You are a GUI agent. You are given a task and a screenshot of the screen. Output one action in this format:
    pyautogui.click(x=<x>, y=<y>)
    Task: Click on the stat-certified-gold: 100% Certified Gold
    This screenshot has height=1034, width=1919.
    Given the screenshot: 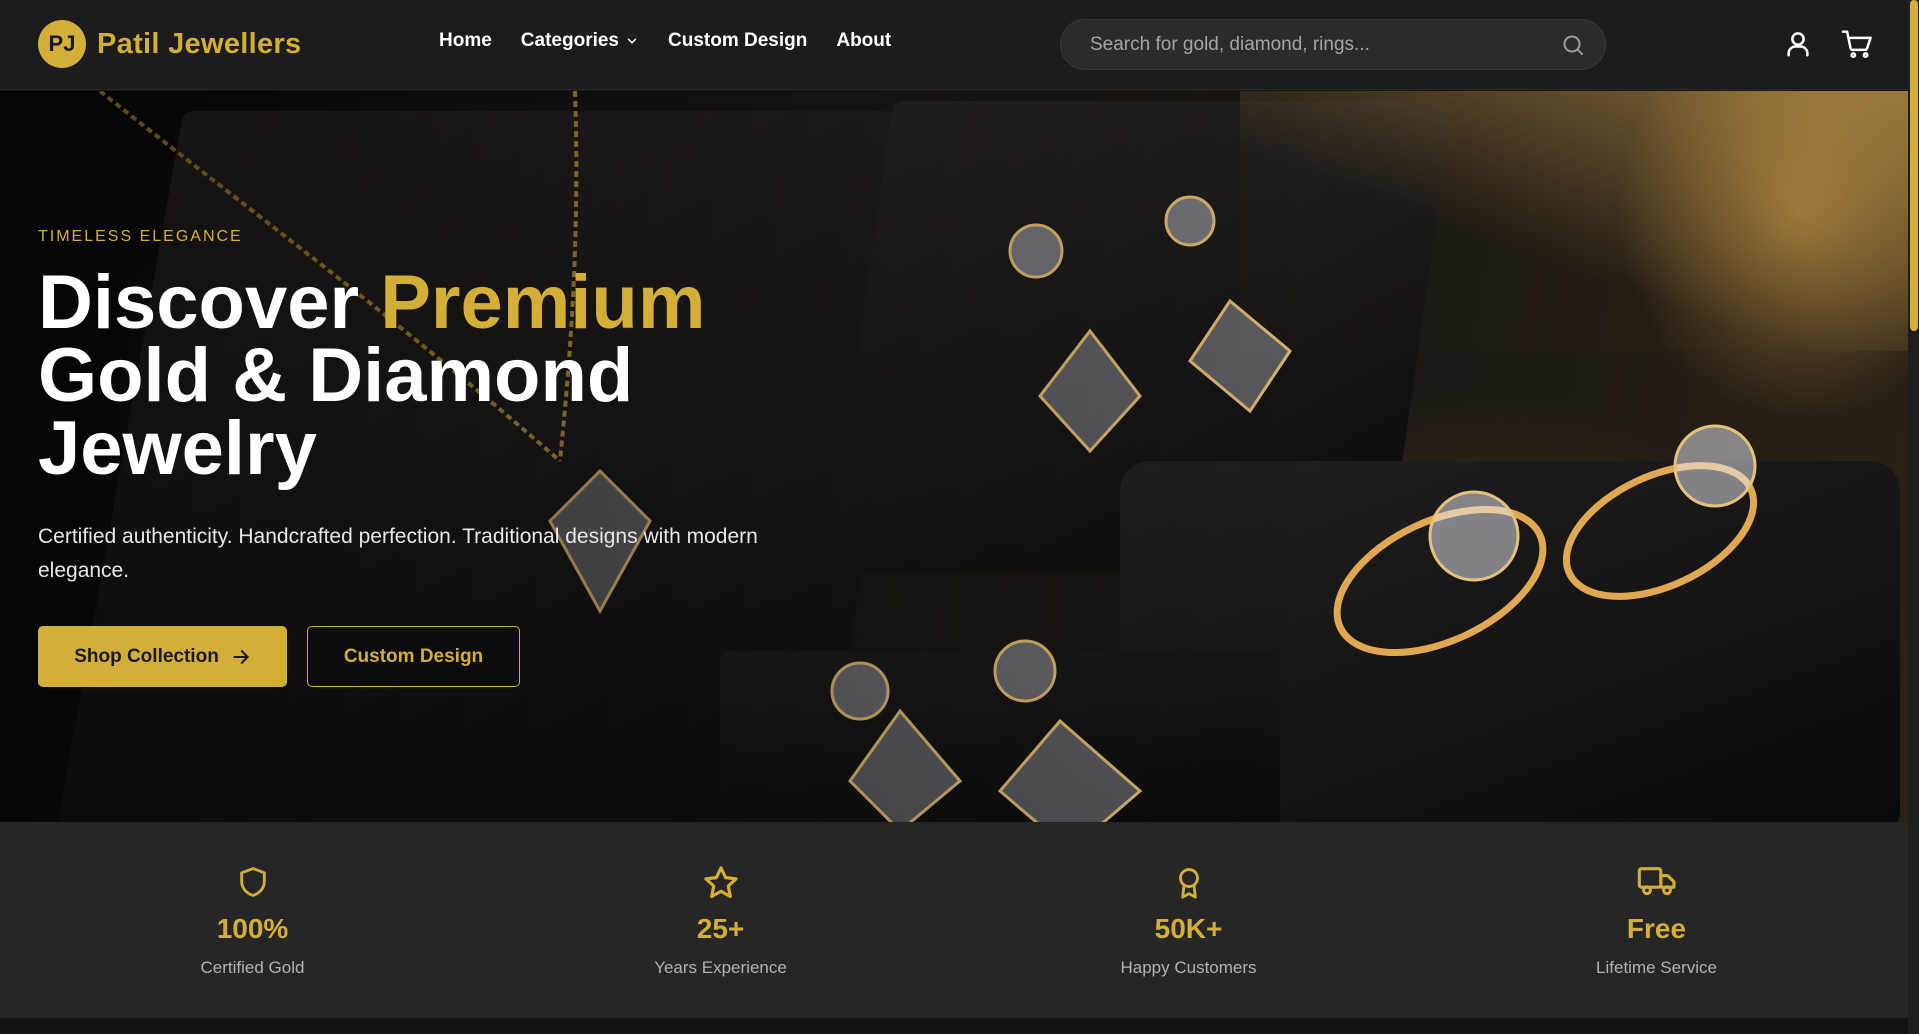 What is the action you would take?
    pyautogui.click(x=252, y=920)
    